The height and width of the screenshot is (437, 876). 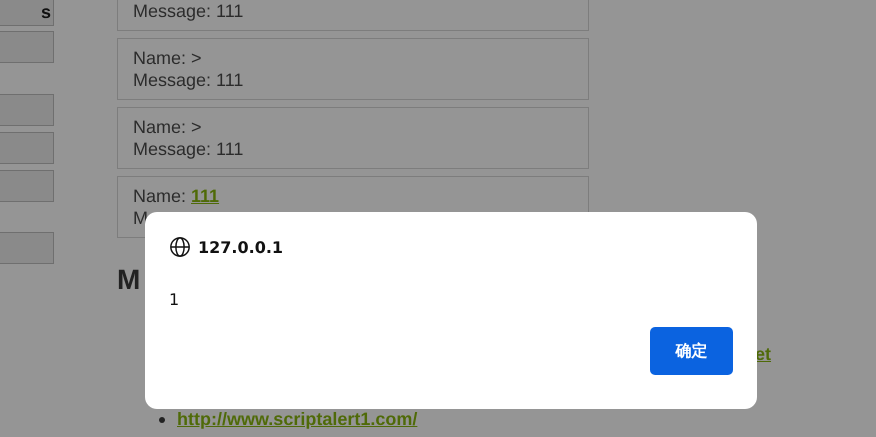 What do you see at coordinates (162, 419) in the screenshot?
I see `bullet-icon` at bounding box center [162, 419].